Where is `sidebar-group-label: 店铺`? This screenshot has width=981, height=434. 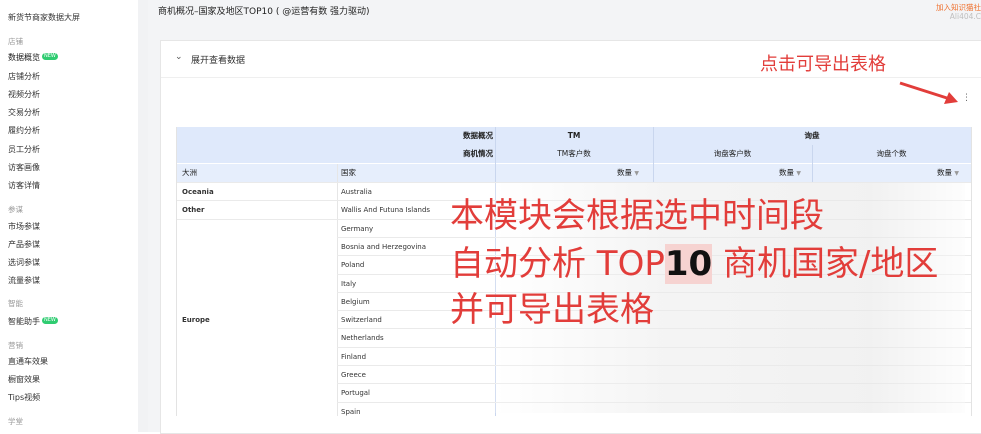
sidebar-group-label: 店铺 is located at coordinates (15, 42).